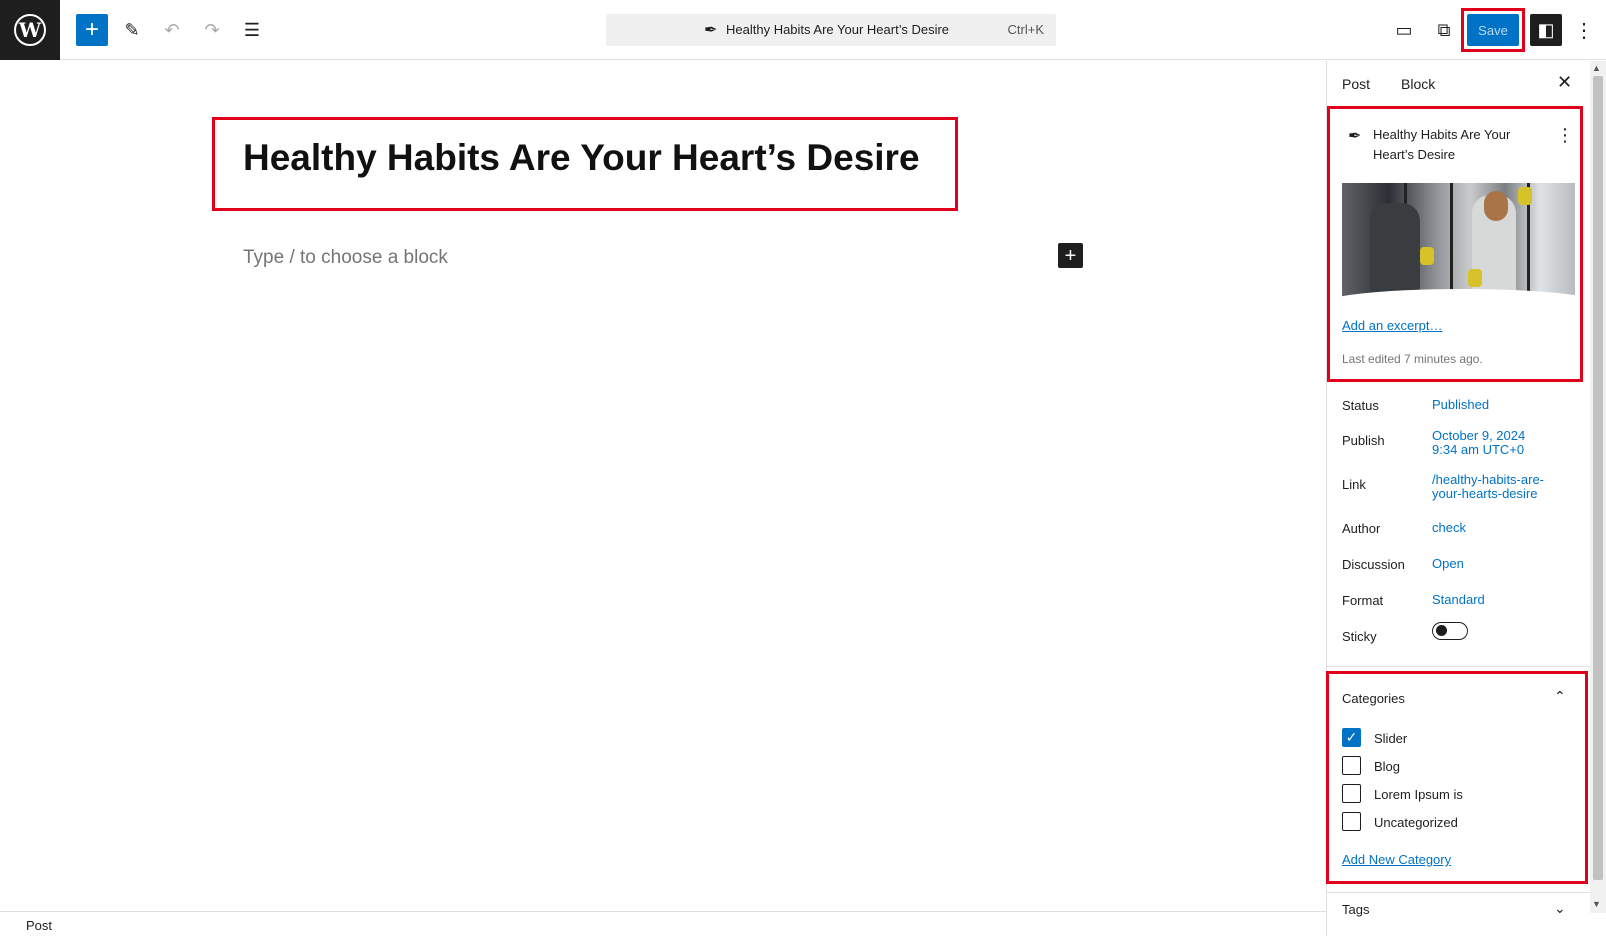 The image size is (1606, 936). I want to click on publish-date: October 9, 2024, so click(1479, 435).